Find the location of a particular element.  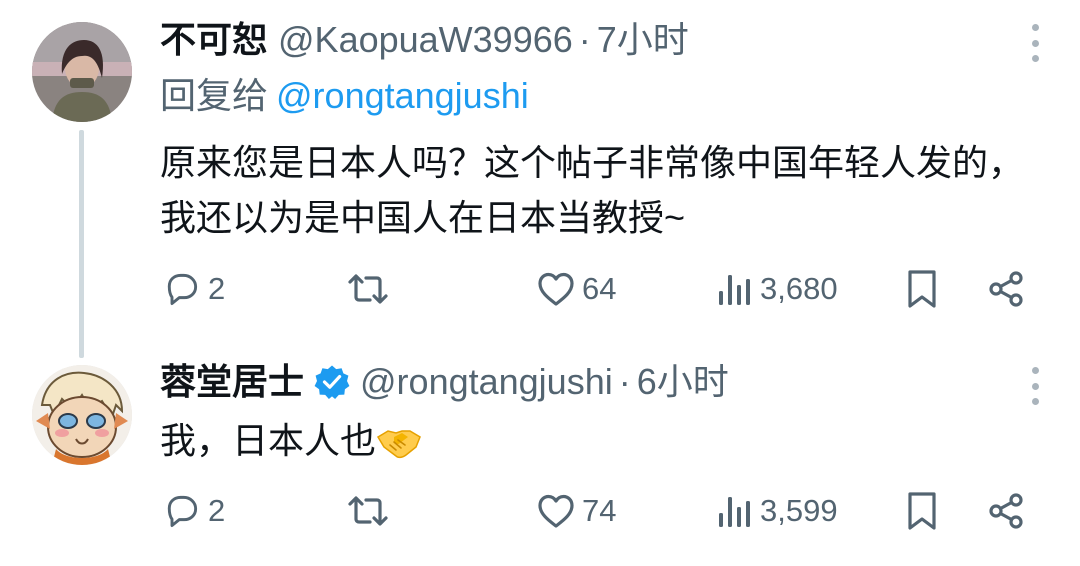

timestamp: 6小时 is located at coordinates (683, 382).